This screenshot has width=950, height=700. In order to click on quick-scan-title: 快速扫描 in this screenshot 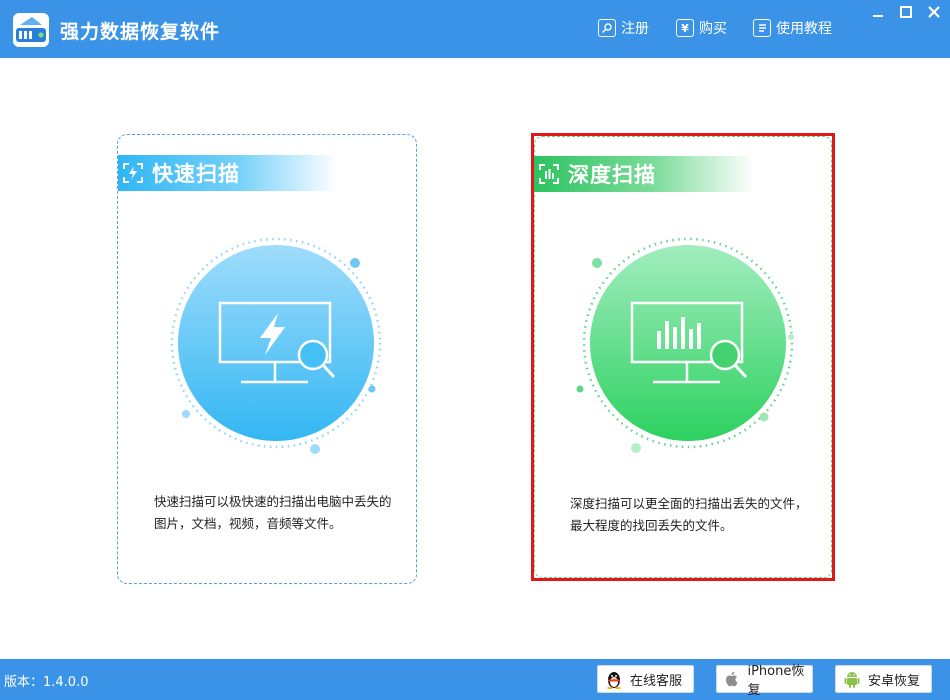, I will do `click(196, 174)`.